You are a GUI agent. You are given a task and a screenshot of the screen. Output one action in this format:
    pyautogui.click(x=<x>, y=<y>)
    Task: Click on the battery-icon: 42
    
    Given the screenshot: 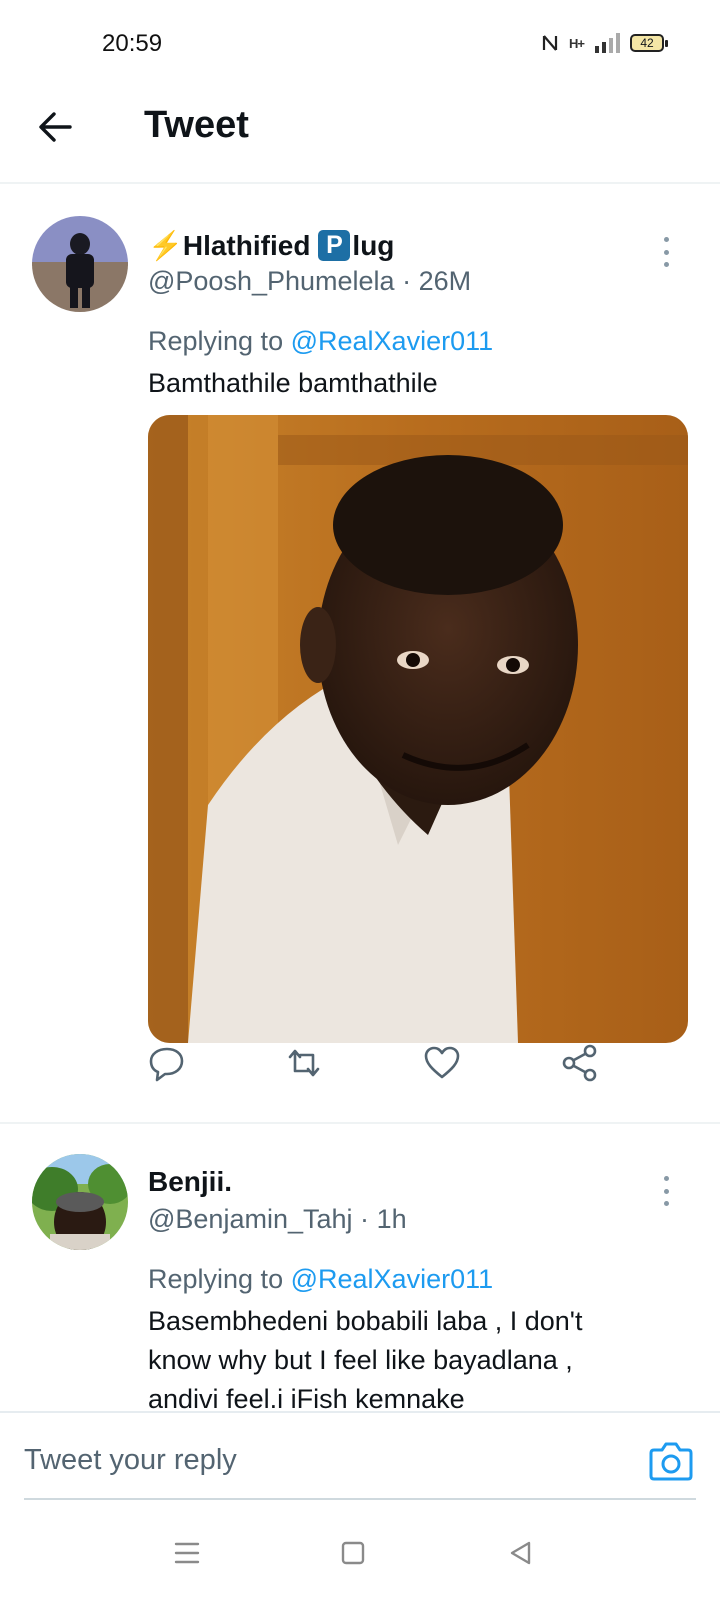 What is the action you would take?
    pyautogui.click(x=649, y=43)
    